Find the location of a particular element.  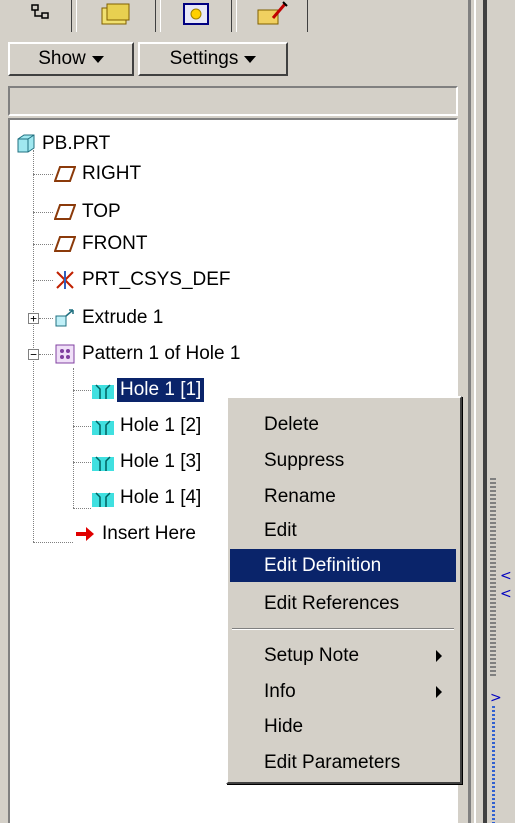

menu-item-edit-references: Edit References is located at coordinates (343, 603).